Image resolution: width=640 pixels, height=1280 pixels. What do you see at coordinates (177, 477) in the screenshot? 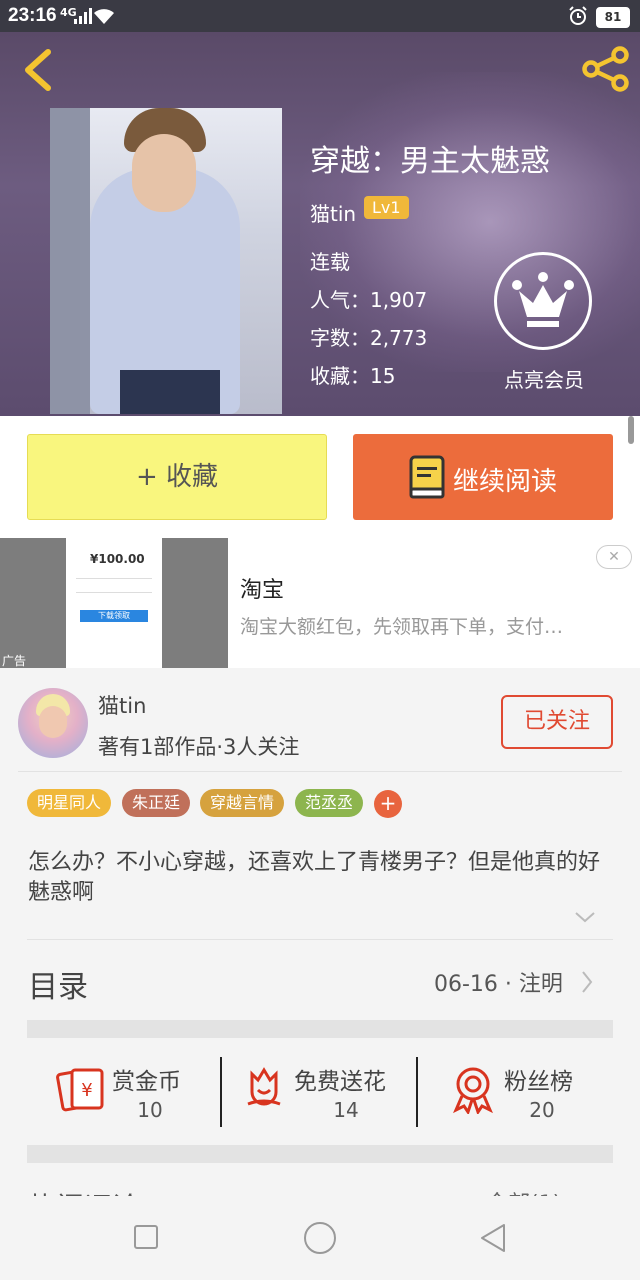
I see `collect-button: + 收藏` at bounding box center [177, 477].